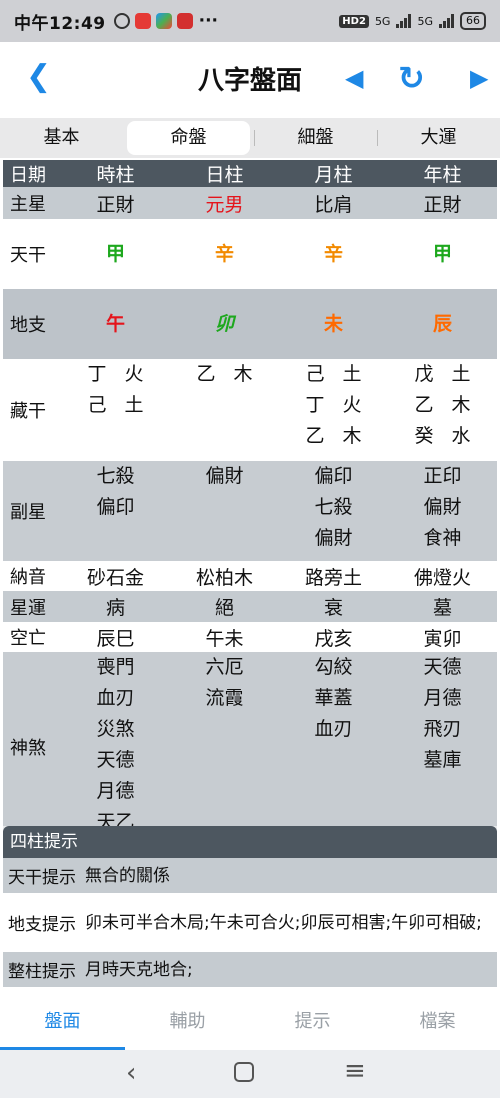 Image resolution: width=500 pixels, height=1098 pixels. I want to click on hd-voice-icon: HD2, so click(354, 21).